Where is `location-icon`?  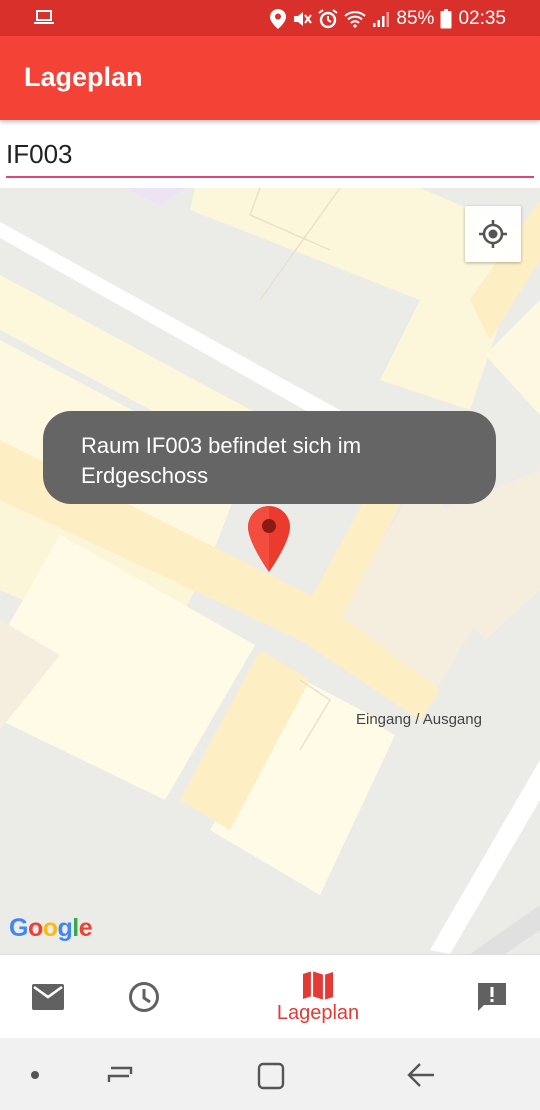 location-icon is located at coordinates (278, 19).